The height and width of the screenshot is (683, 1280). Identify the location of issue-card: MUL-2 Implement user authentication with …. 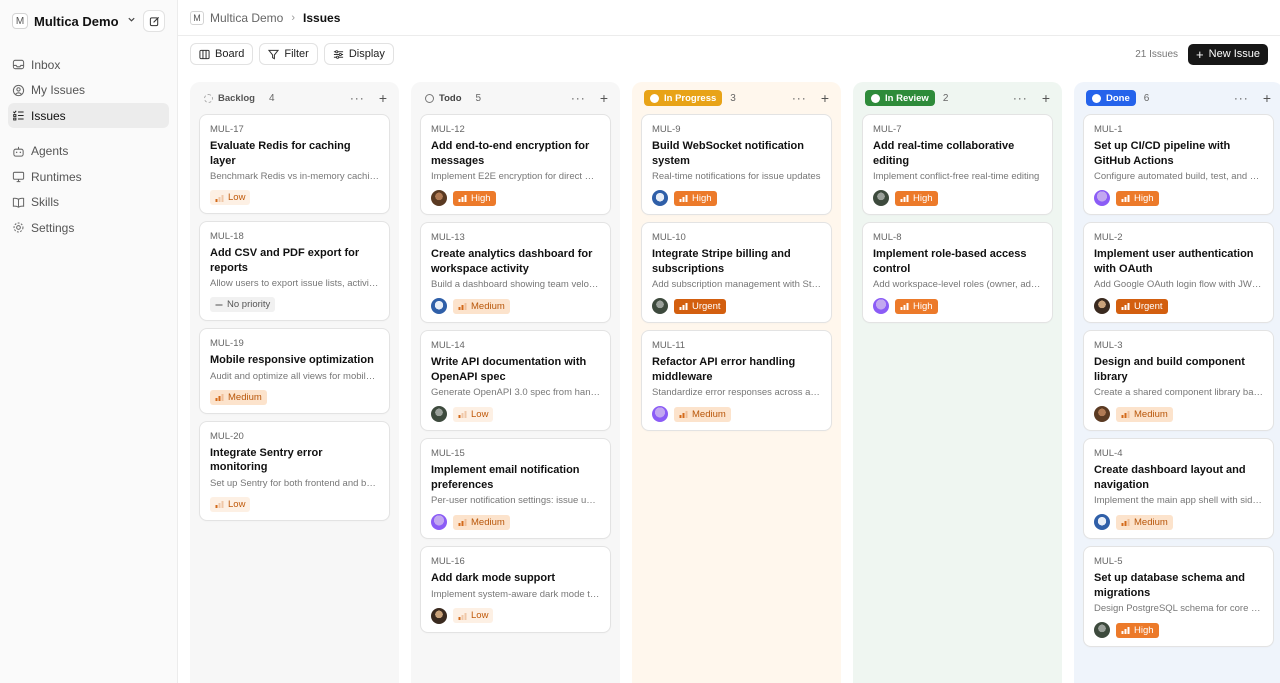
(1178, 272).